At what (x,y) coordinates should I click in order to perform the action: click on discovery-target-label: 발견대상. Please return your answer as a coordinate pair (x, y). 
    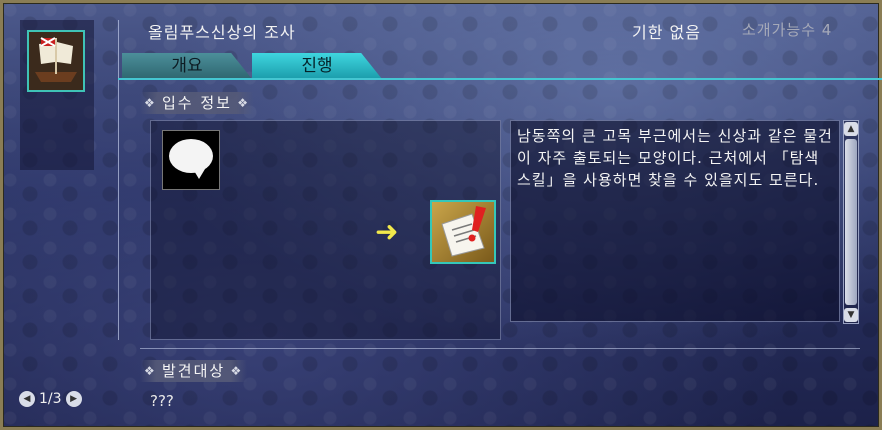
    Looking at the image, I should click on (194, 371).